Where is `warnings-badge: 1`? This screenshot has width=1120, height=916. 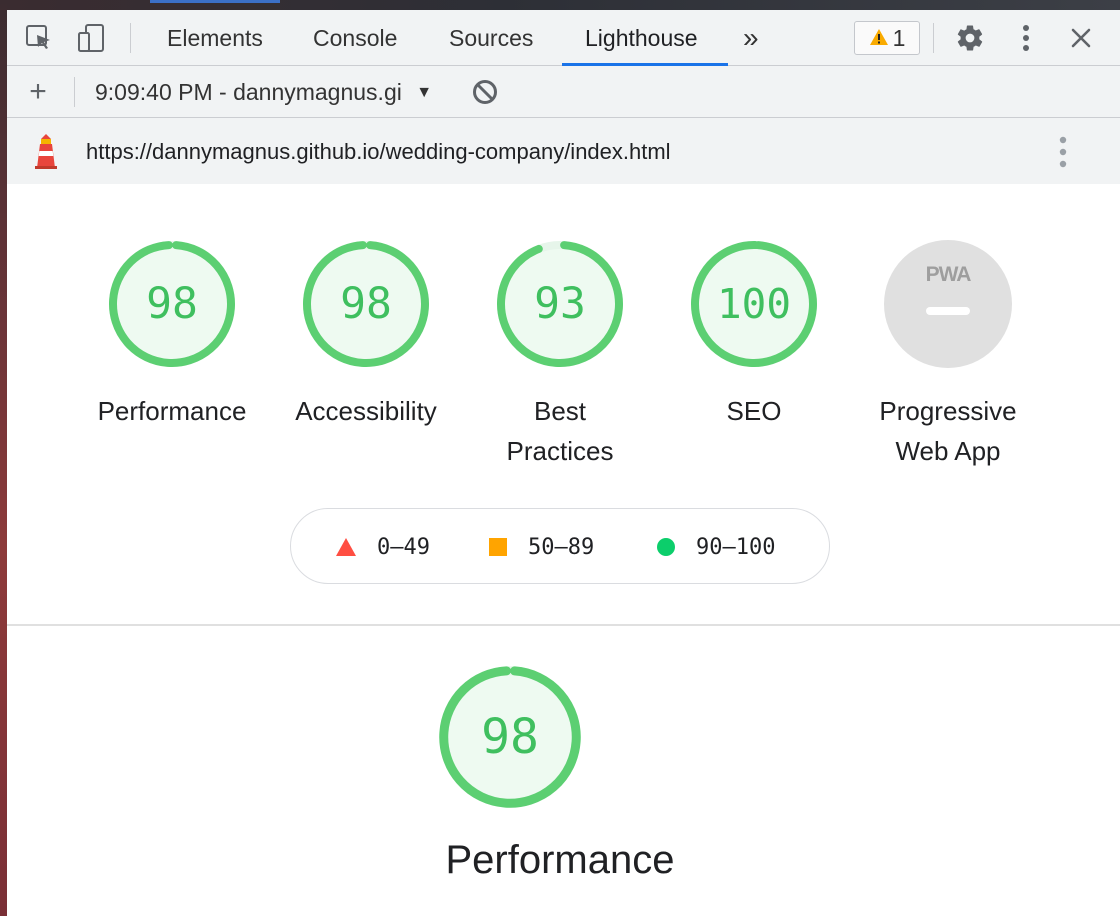 warnings-badge: 1 is located at coordinates (887, 38).